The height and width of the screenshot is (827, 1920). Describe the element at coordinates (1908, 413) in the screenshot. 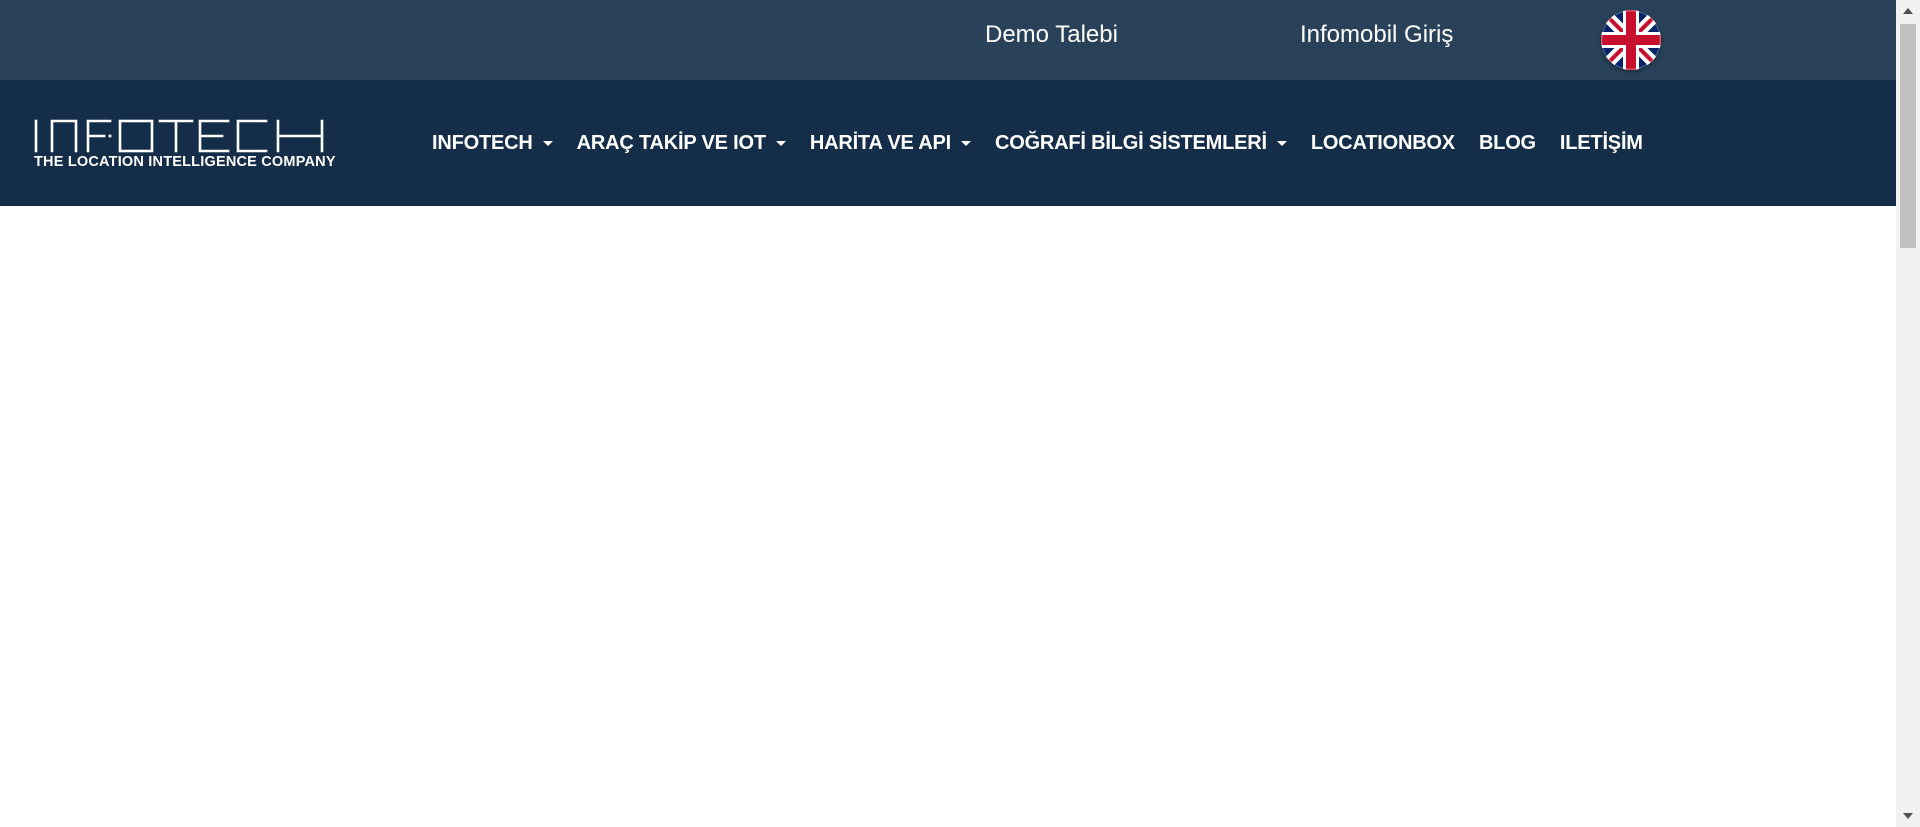

I see `vertical-scrollbar` at that location.